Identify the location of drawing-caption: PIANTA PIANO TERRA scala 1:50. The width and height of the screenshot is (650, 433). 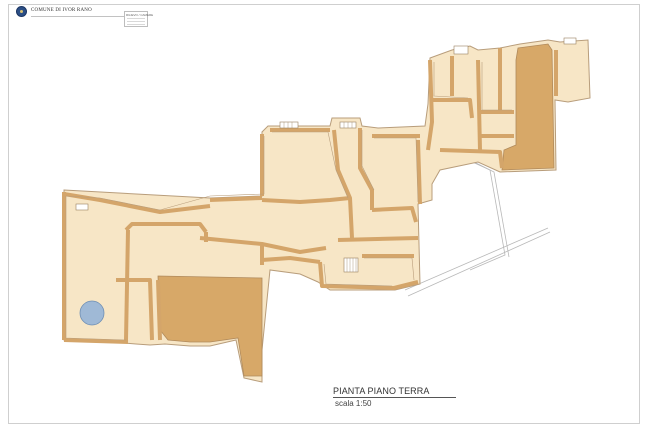
(395, 397).